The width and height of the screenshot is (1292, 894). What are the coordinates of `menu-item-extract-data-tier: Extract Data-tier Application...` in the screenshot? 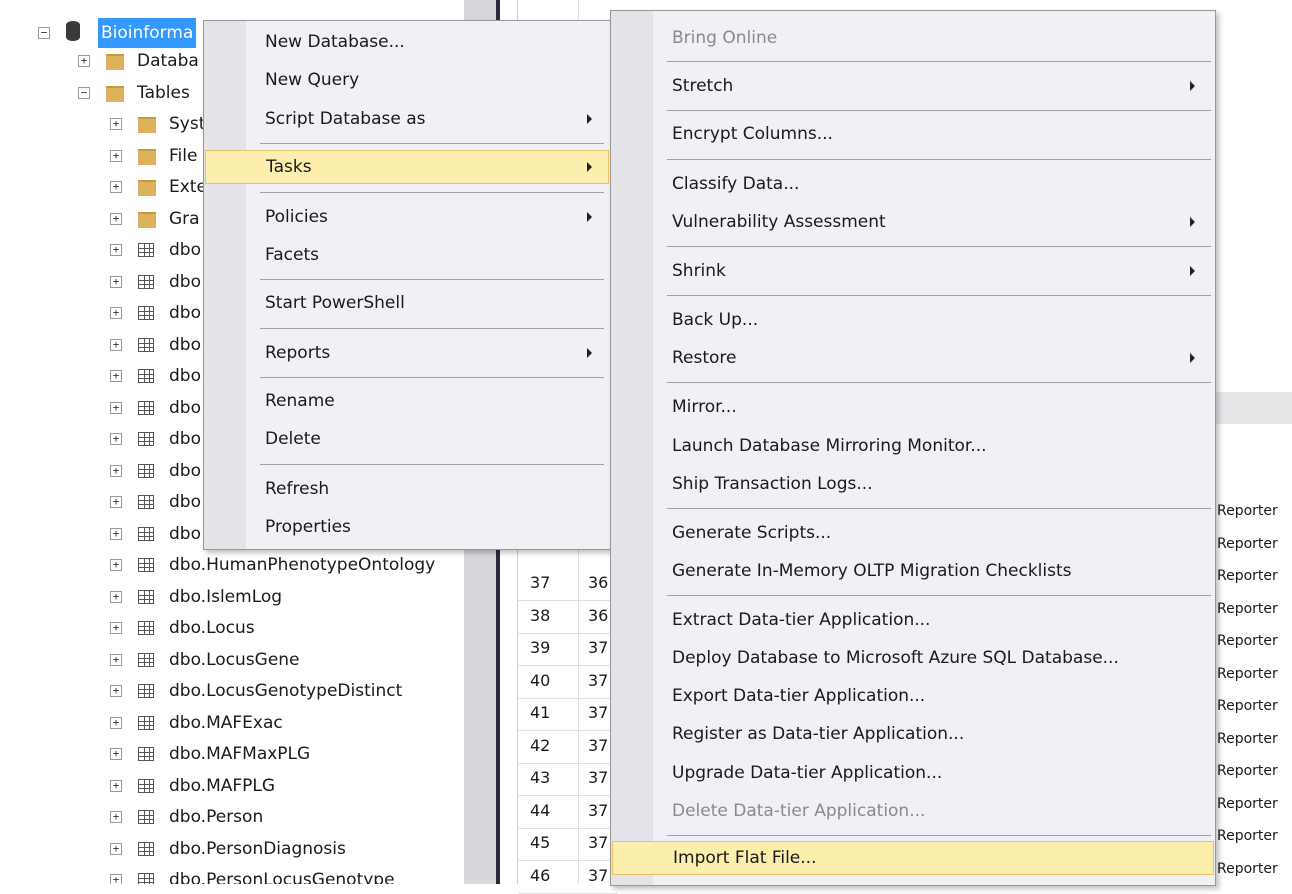 It's located at (913, 620).